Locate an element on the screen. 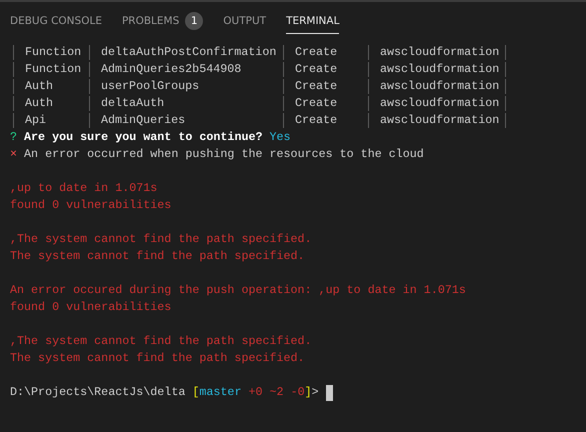  error-message: An error occurred when pushing the resources to the cloud is located at coordinates (224, 154).